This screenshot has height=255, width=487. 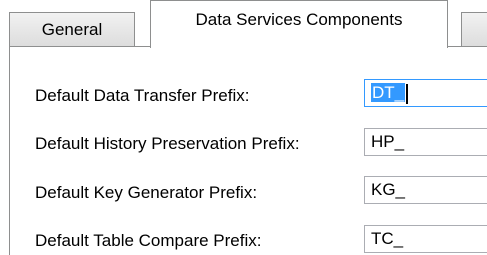 What do you see at coordinates (388, 189) in the screenshot?
I see `key-generator-prefix-value: KG_` at bounding box center [388, 189].